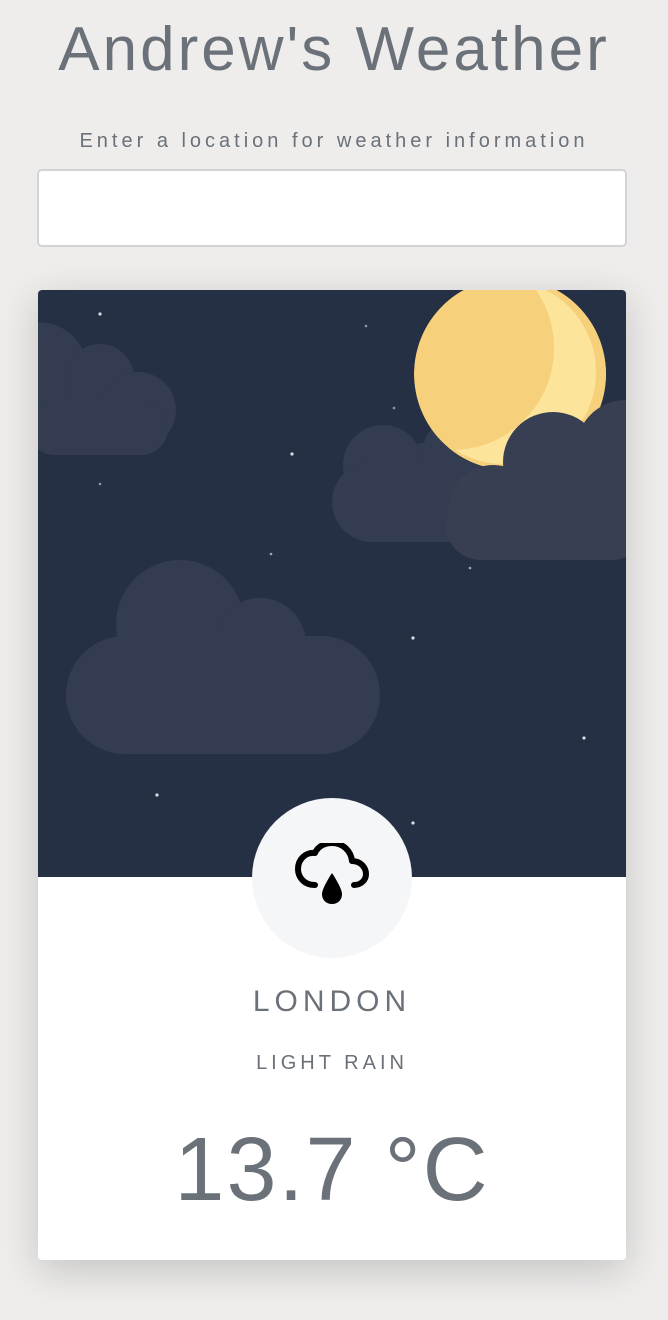  What do you see at coordinates (334, 141) in the screenshot?
I see `location-label: Enter a location for weather information` at bounding box center [334, 141].